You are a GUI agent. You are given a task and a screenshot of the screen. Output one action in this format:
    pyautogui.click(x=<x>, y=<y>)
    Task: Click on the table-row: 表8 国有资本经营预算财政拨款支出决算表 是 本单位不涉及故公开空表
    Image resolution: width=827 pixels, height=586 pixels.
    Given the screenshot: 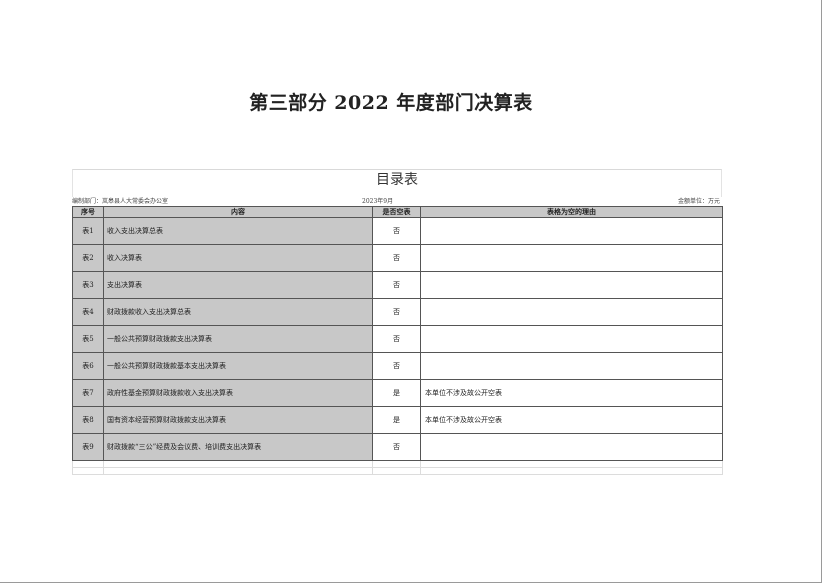 What is the action you would take?
    pyautogui.click(x=397, y=420)
    